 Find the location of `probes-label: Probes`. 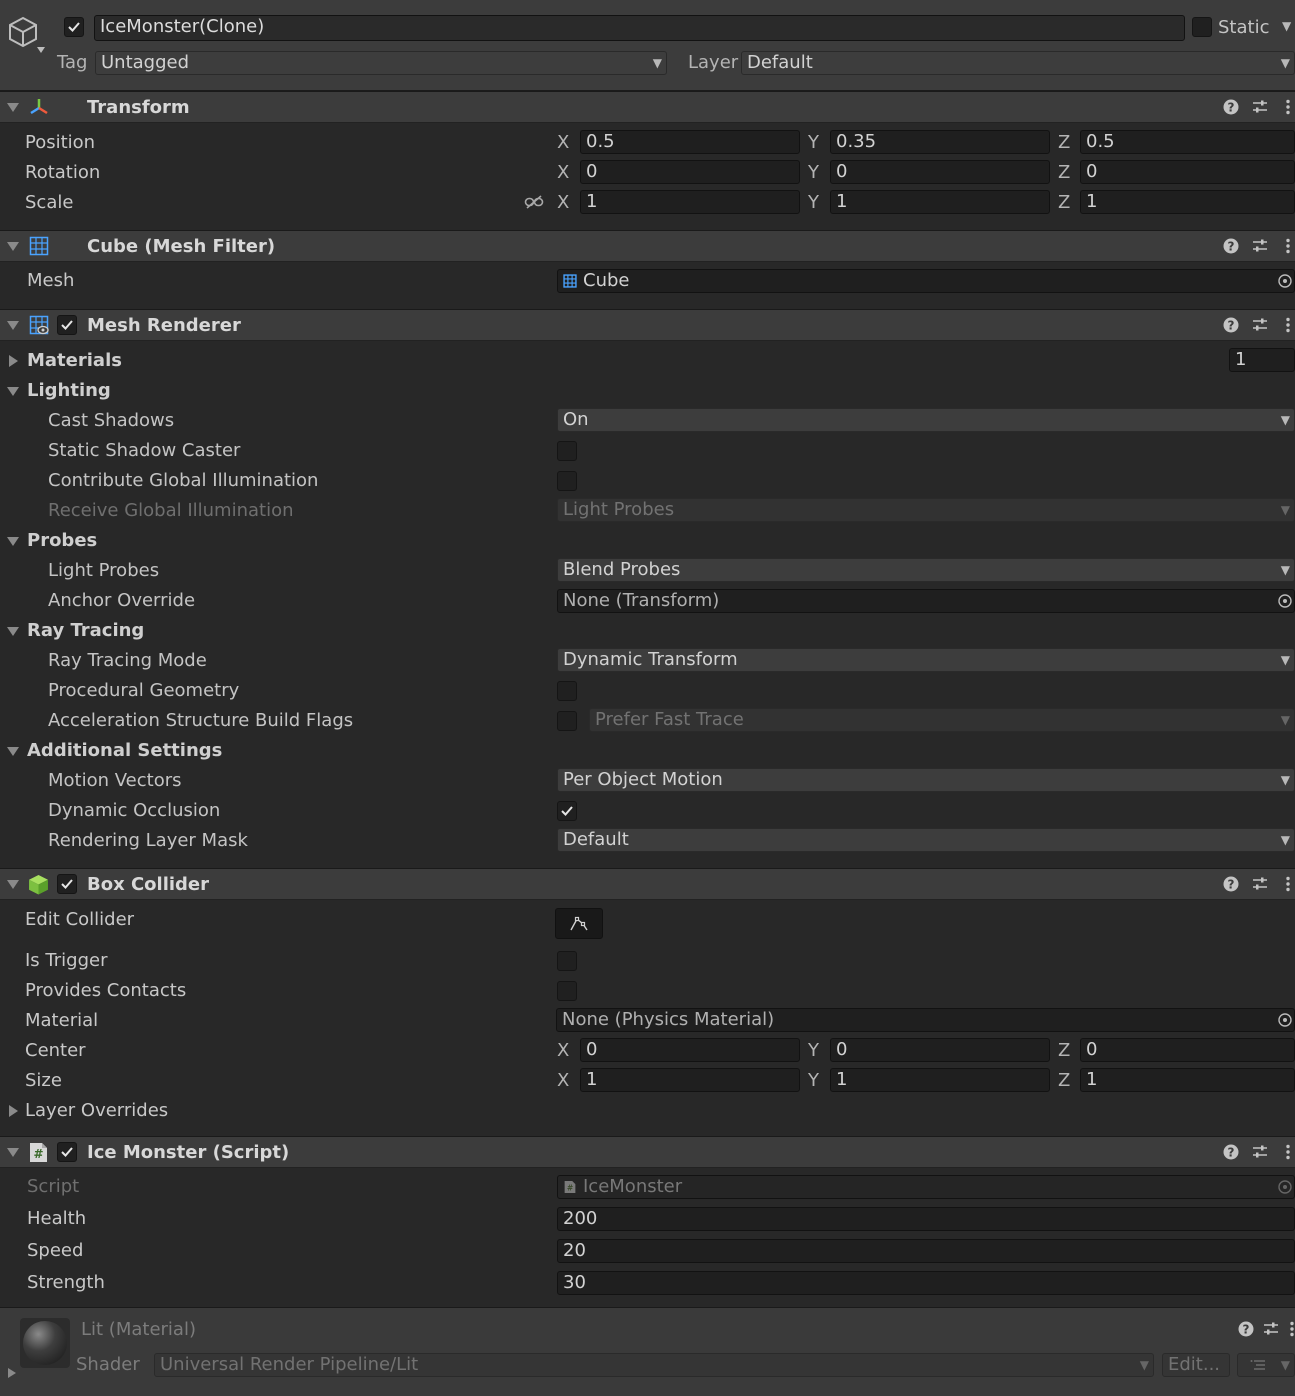

probes-label: Probes is located at coordinates (62, 541).